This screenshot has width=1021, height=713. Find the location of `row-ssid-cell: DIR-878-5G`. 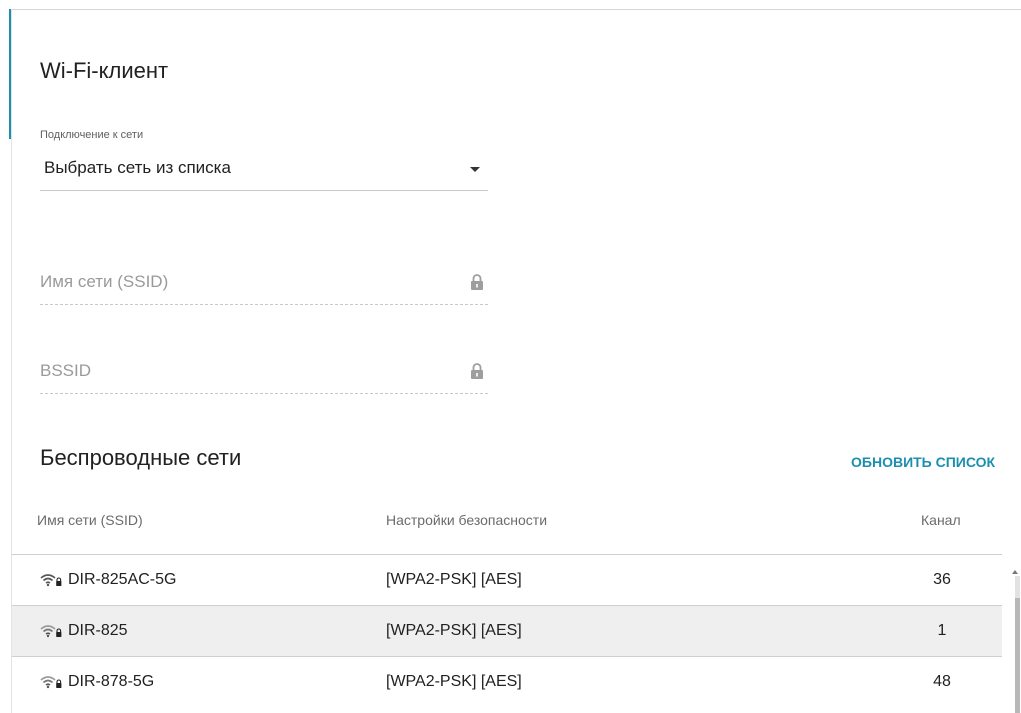

row-ssid-cell: DIR-878-5G is located at coordinates (97, 682).